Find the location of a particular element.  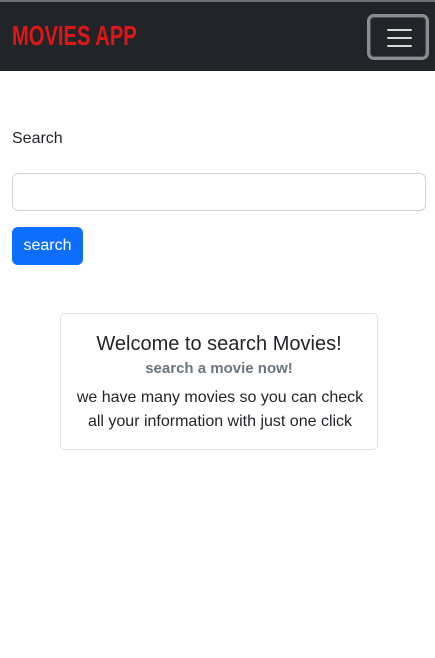

card-title: Welcome to search Movies! is located at coordinates (219, 344).